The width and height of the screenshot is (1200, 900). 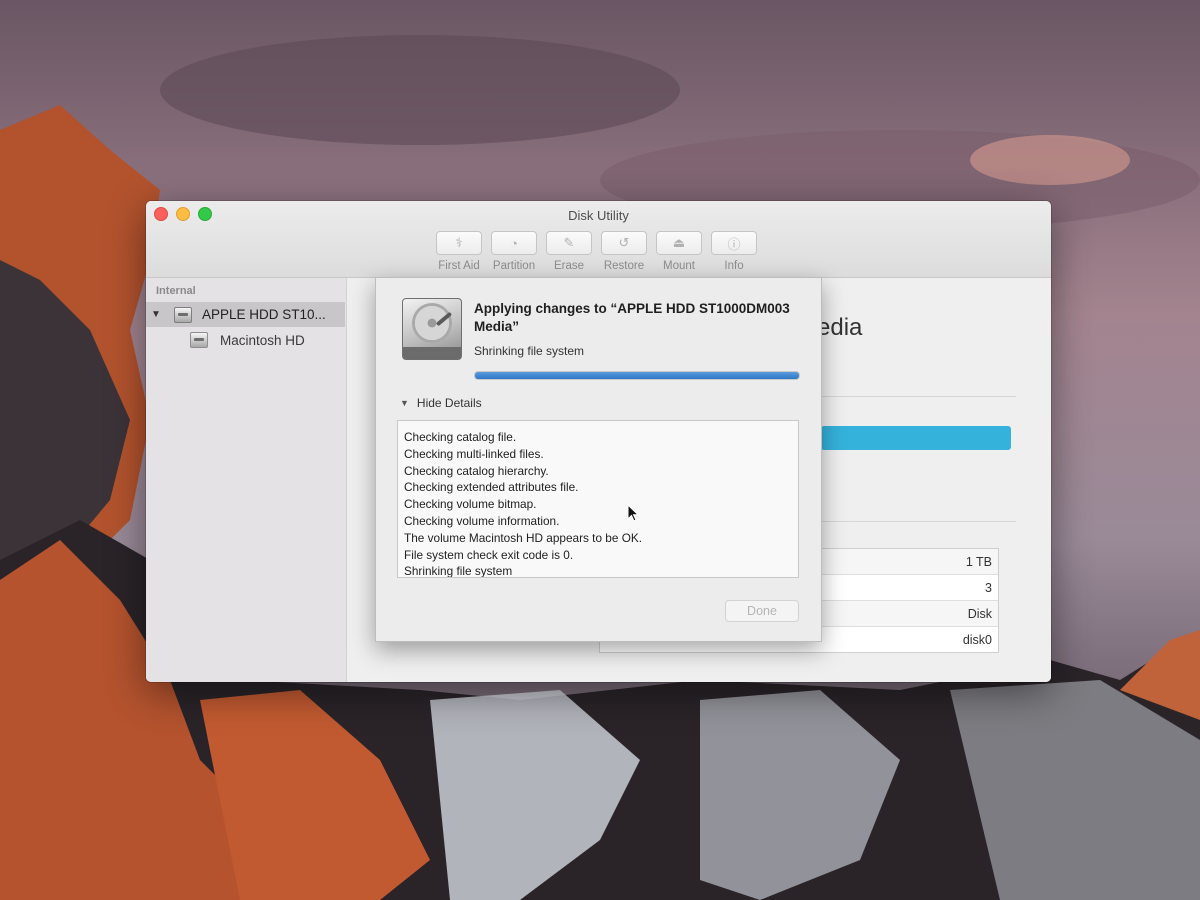 What do you see at coordinates (458, 571) in the screenshot?
I see `log-line: Shrinking file system` at bounding box center [458, 571].